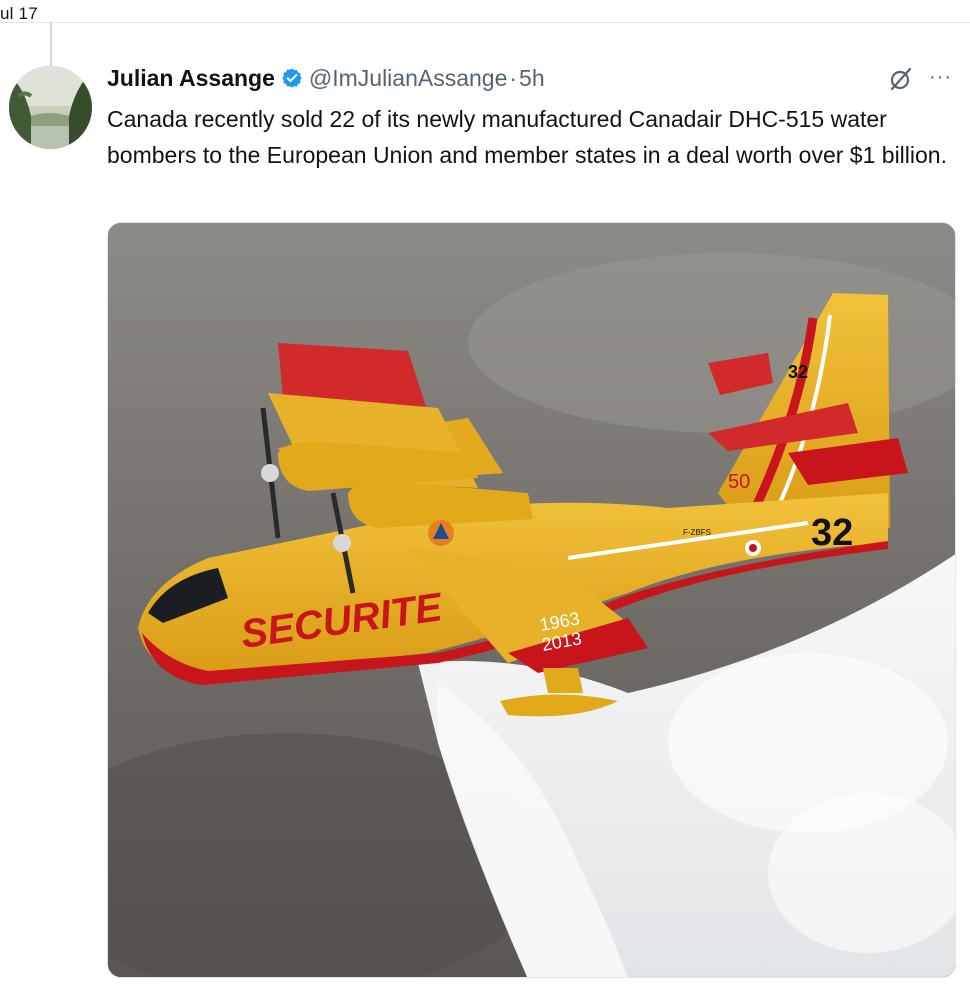  I want to click on aircraft-tail-number-large: 32, so click(832, 533).